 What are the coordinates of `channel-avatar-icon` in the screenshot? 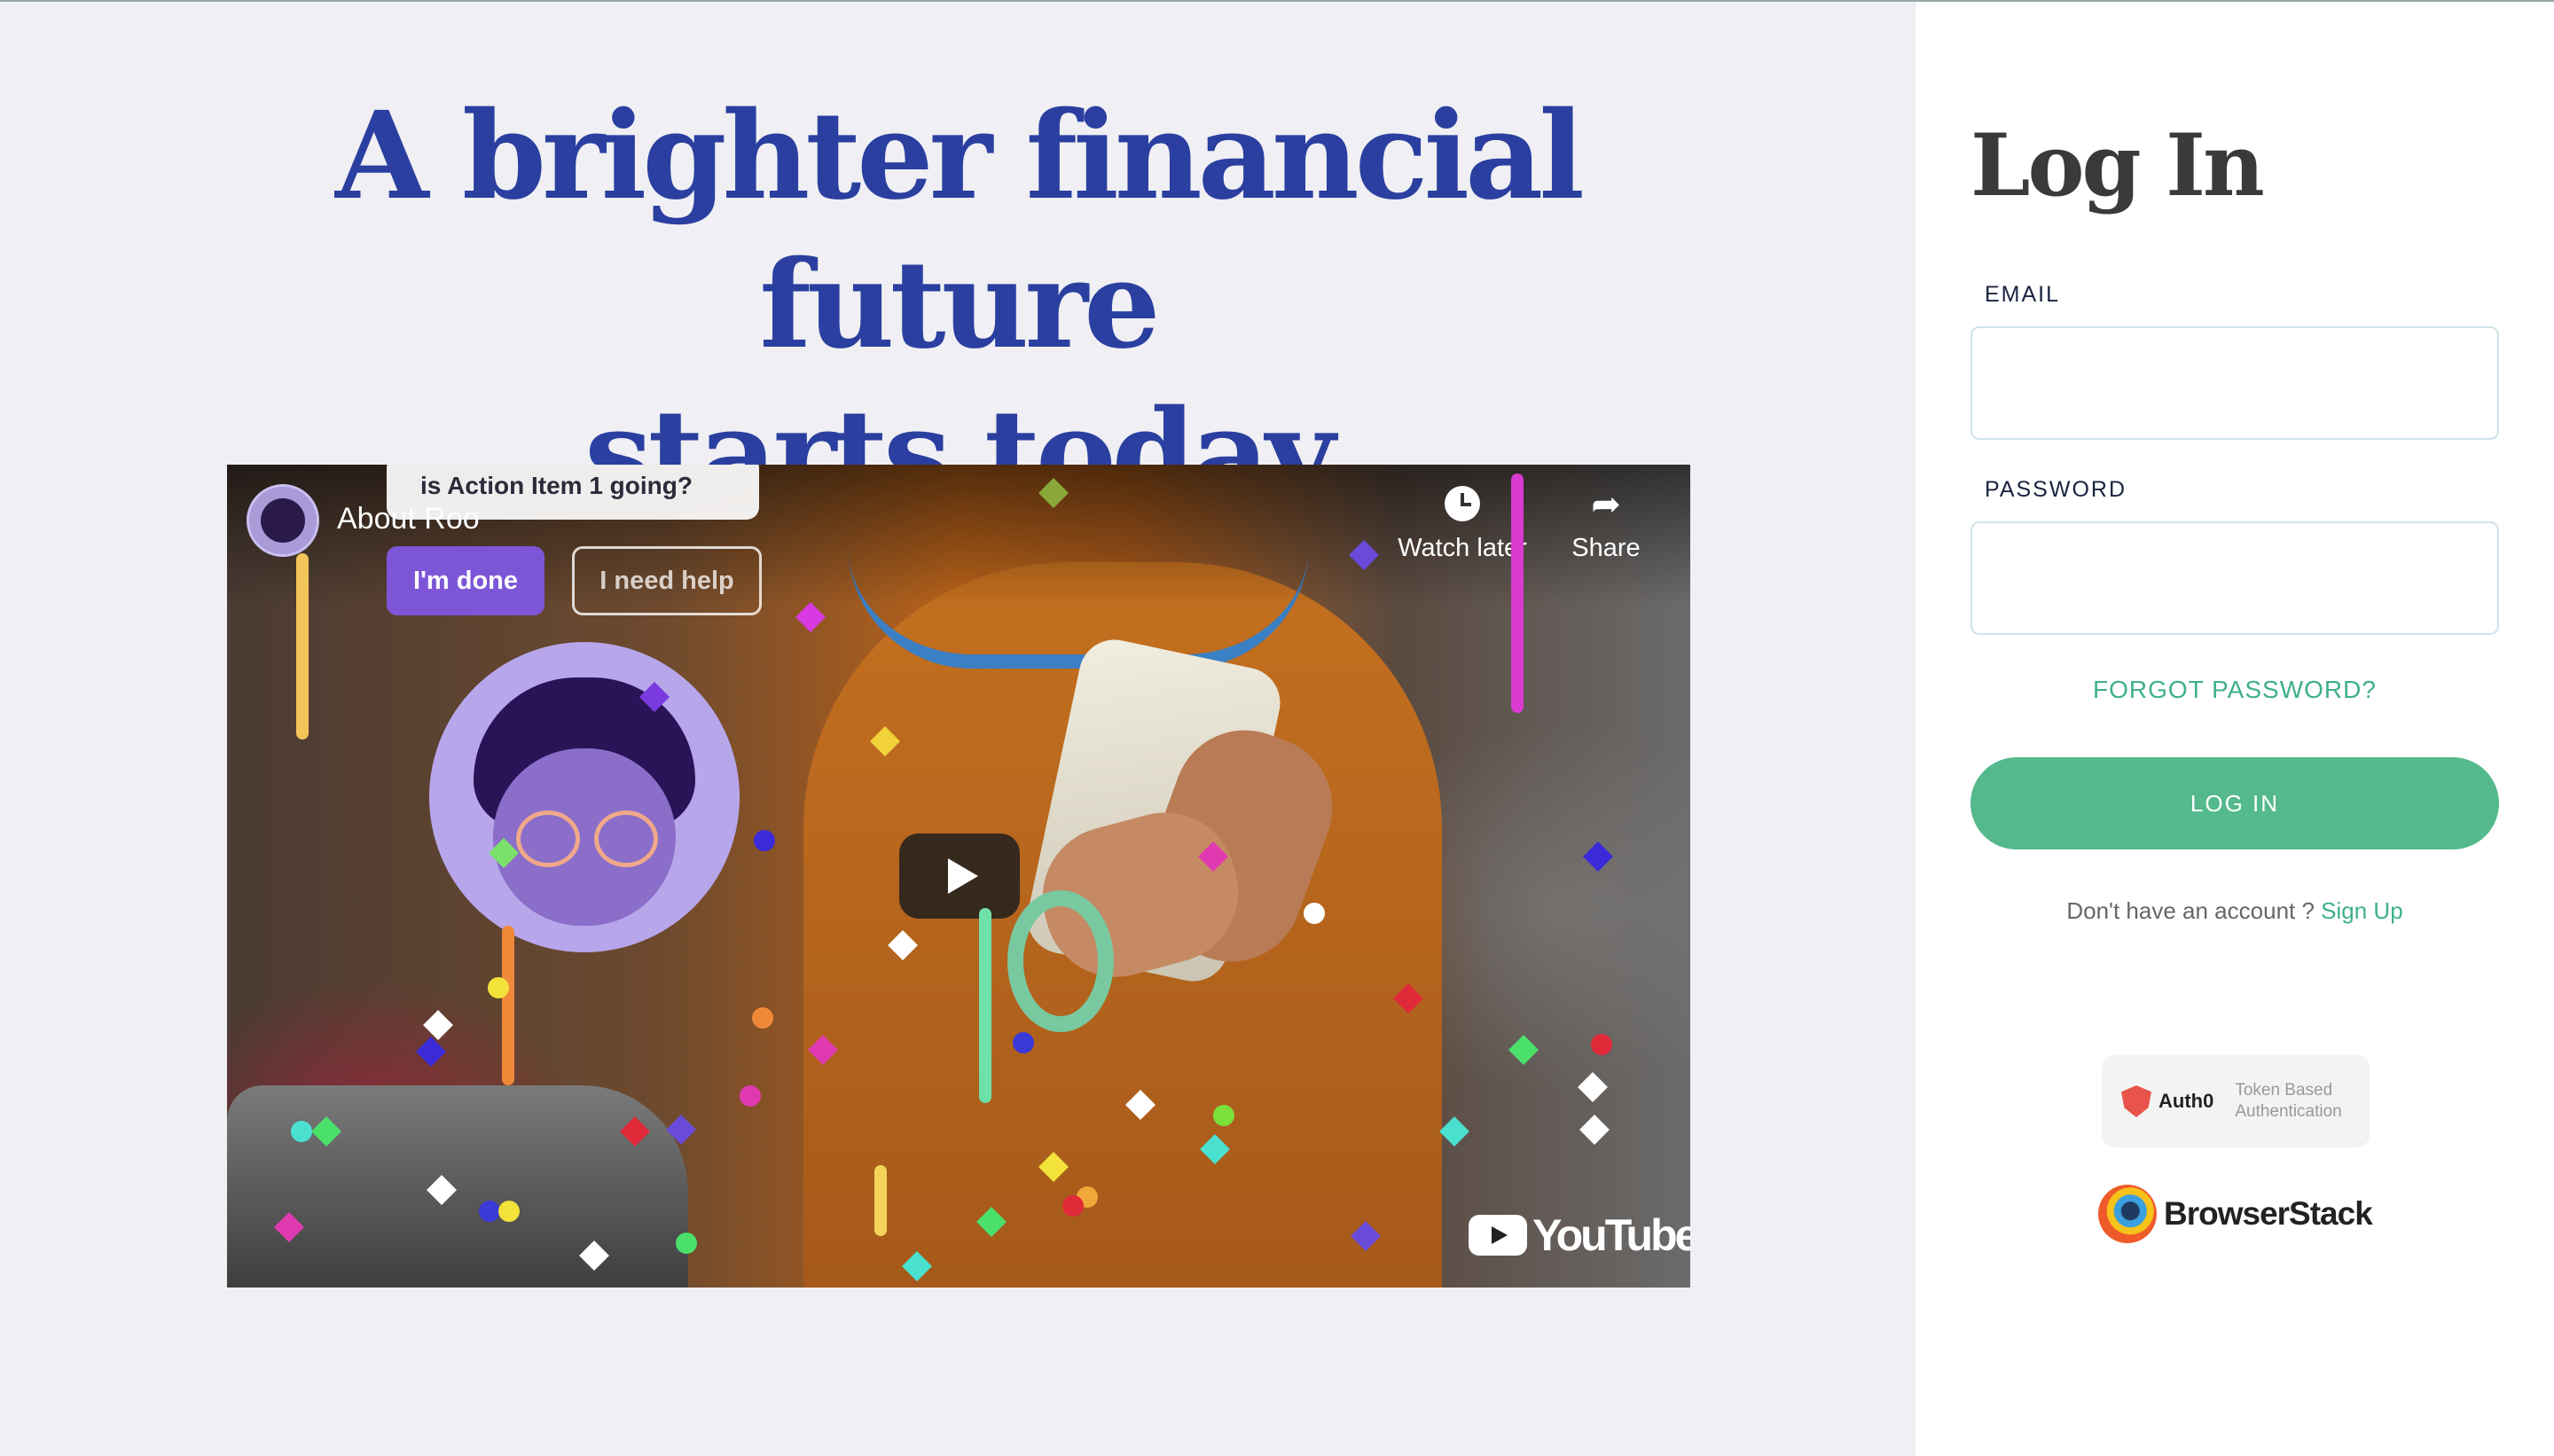 It's located at (283, 520).